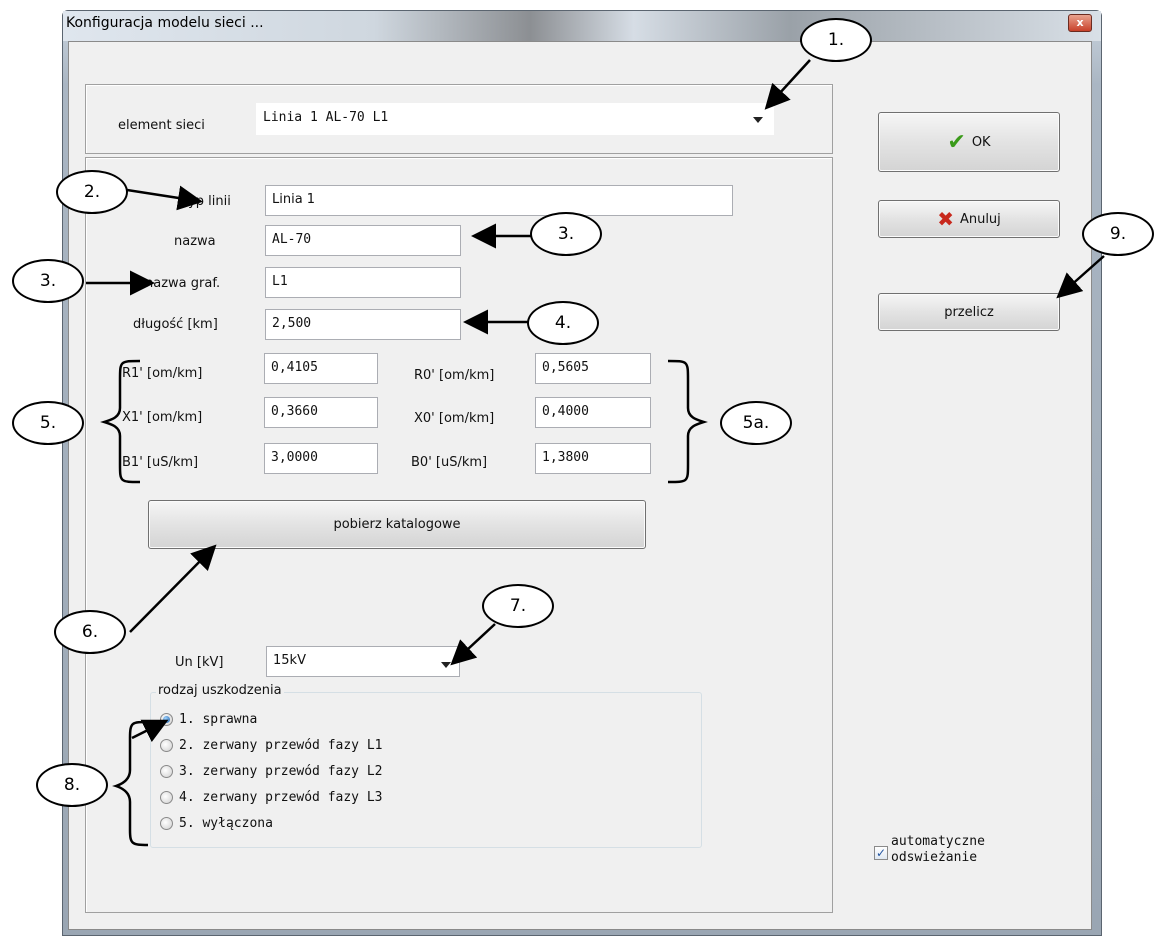 The height and width of the screenshot is (936, 1156). I want to click on annotation-7: 7., so click(518, 606).